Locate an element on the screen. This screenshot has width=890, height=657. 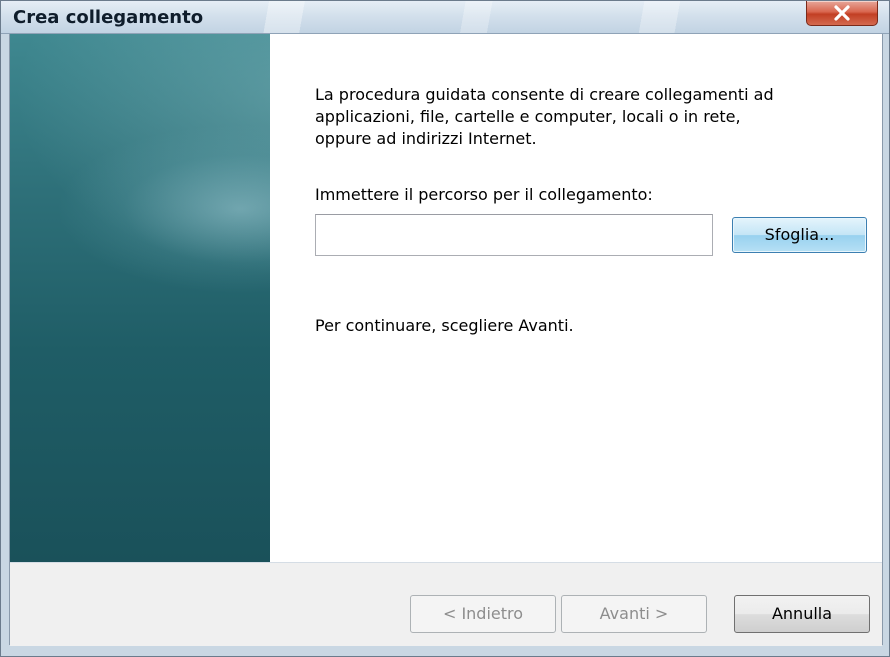
close-button is located at coordinates (842, 13).